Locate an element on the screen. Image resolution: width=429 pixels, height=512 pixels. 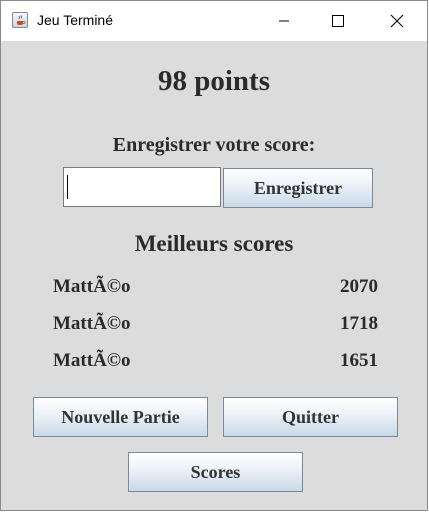
quit-button: Quitter is located at coordinates (310, 417).